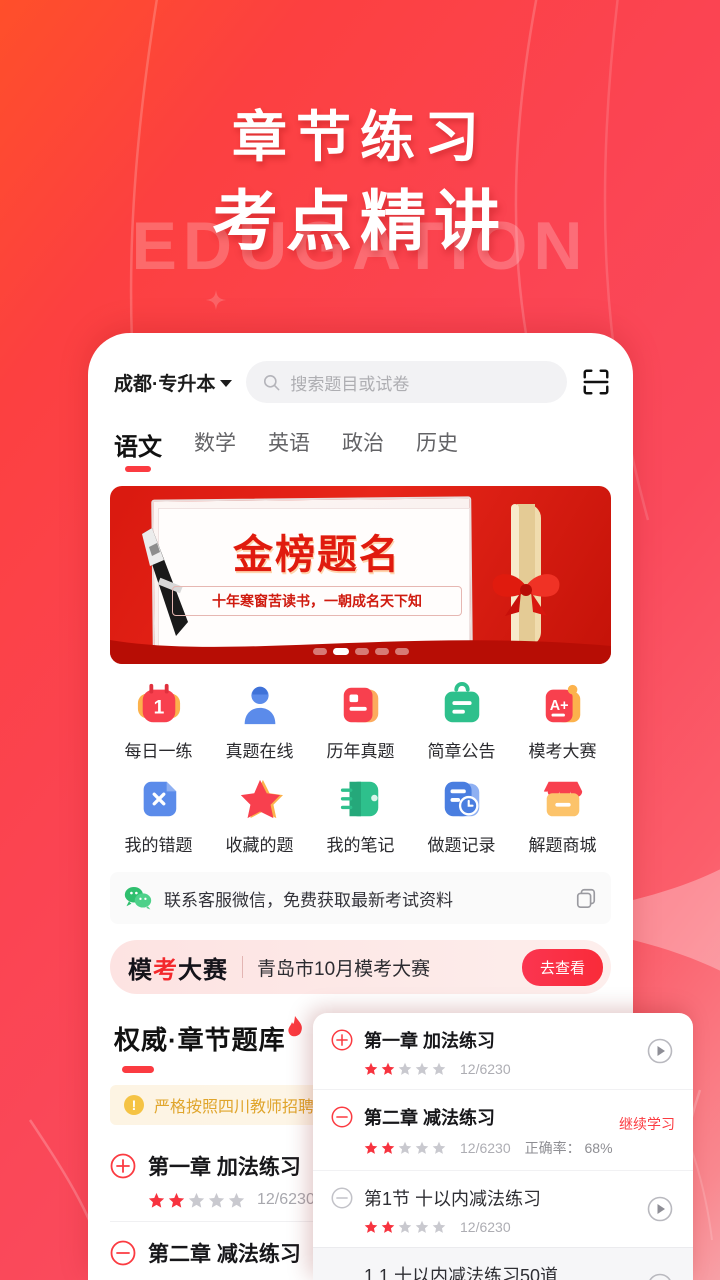 The width and height of the screenshot is (720, 1280). What do you see at coordinates (562, 967) in the screenshot?
I see `go-view-button: 去查看` at bounding box center [562, 967].